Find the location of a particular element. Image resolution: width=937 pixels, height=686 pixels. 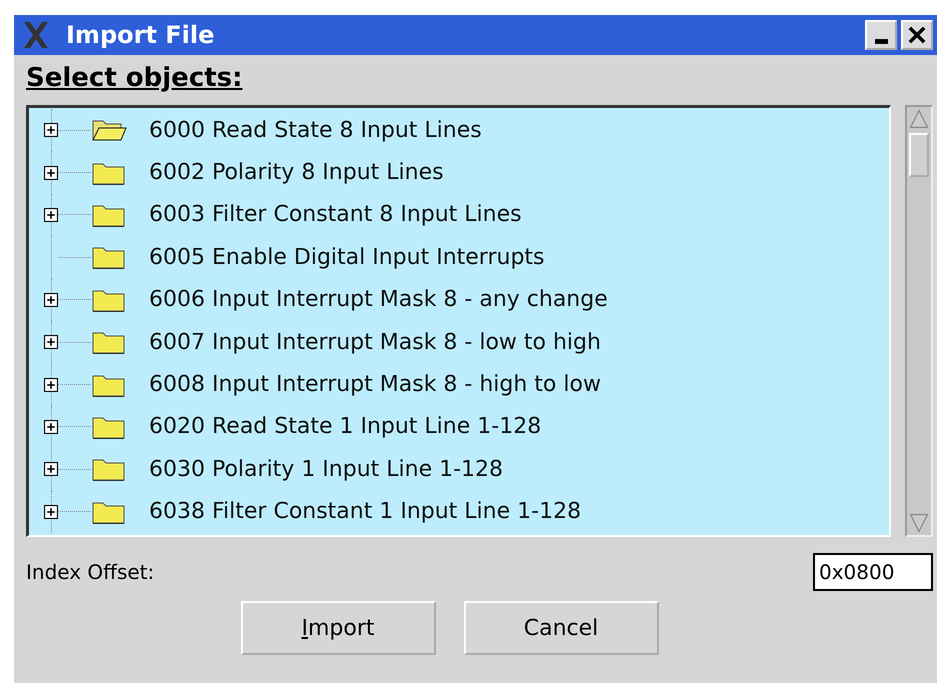

tree-item: 6000 Read State 8 Input Lines is located at coordinates (315, 130).